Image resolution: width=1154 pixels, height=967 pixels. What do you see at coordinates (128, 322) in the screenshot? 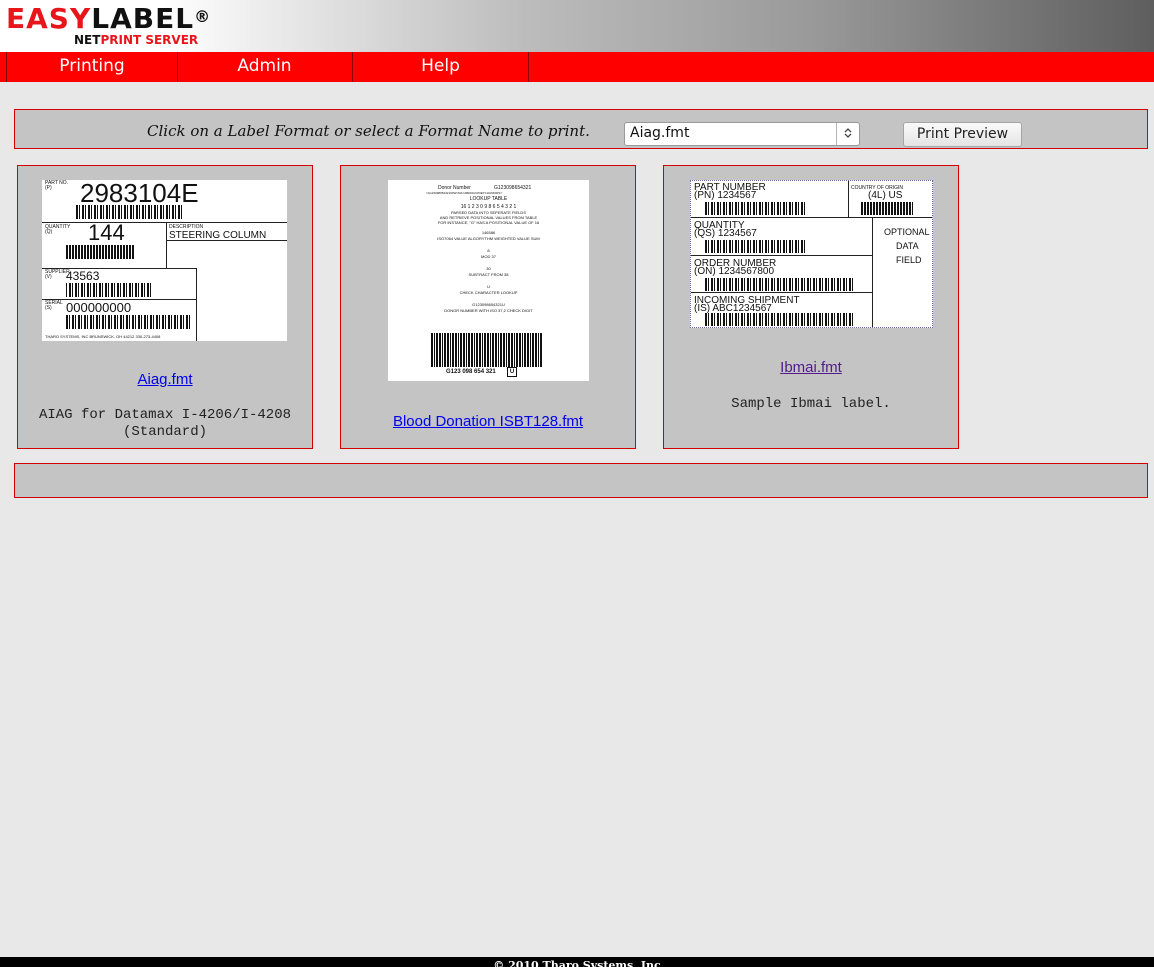
I see `serial-barcode` at bounding box center [128, 322].